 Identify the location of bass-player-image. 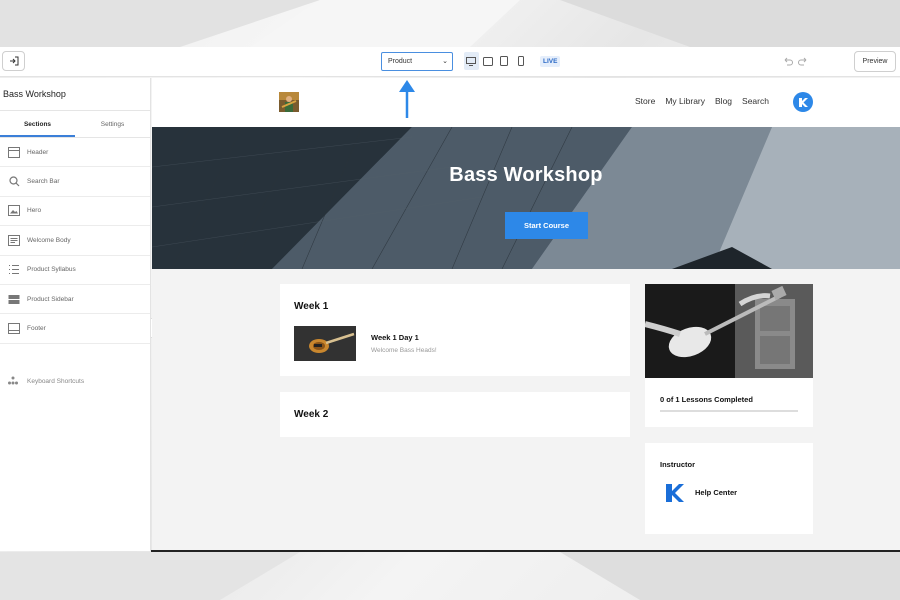
(729, 331).